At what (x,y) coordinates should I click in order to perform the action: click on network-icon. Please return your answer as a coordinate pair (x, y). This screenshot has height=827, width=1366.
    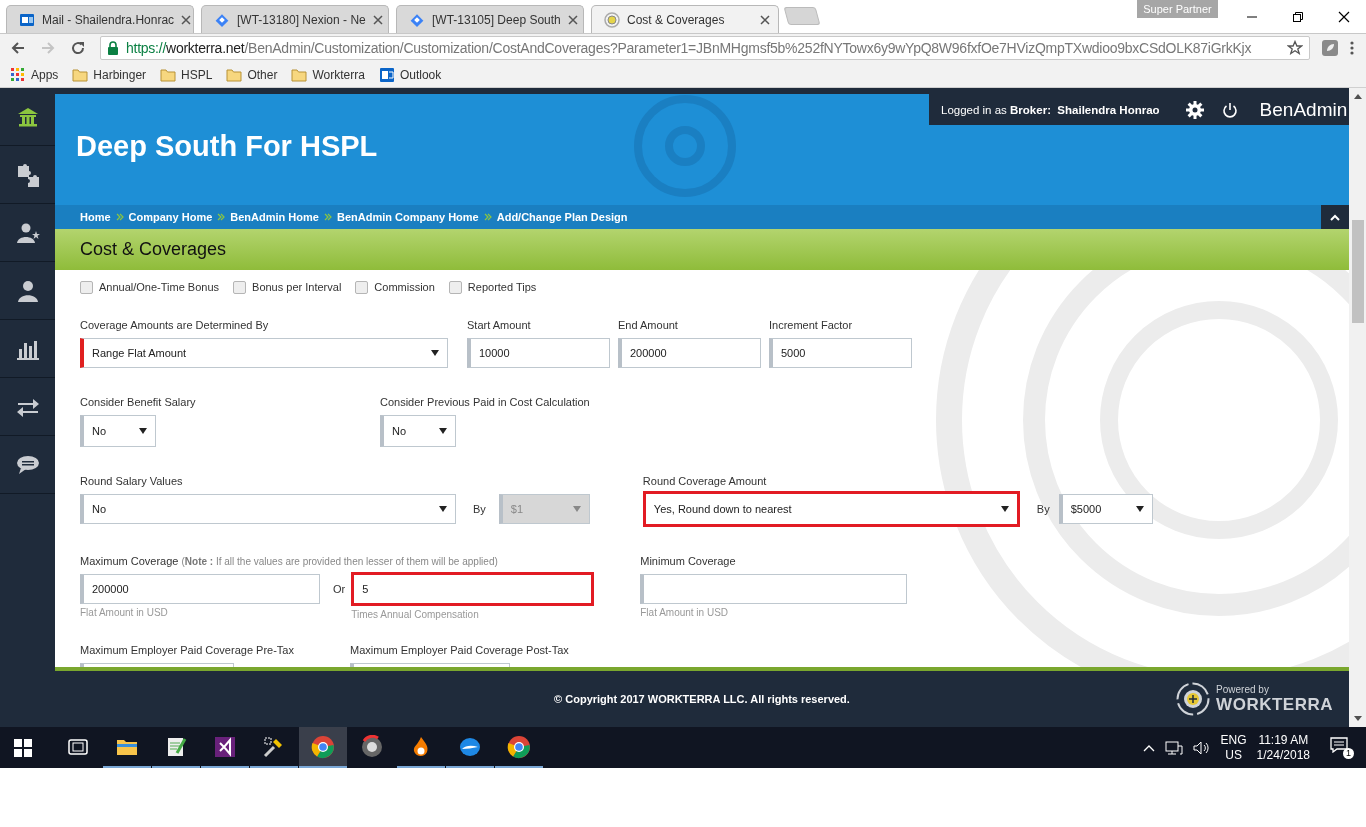
    Looking at the image, I should click on (1173, 747).